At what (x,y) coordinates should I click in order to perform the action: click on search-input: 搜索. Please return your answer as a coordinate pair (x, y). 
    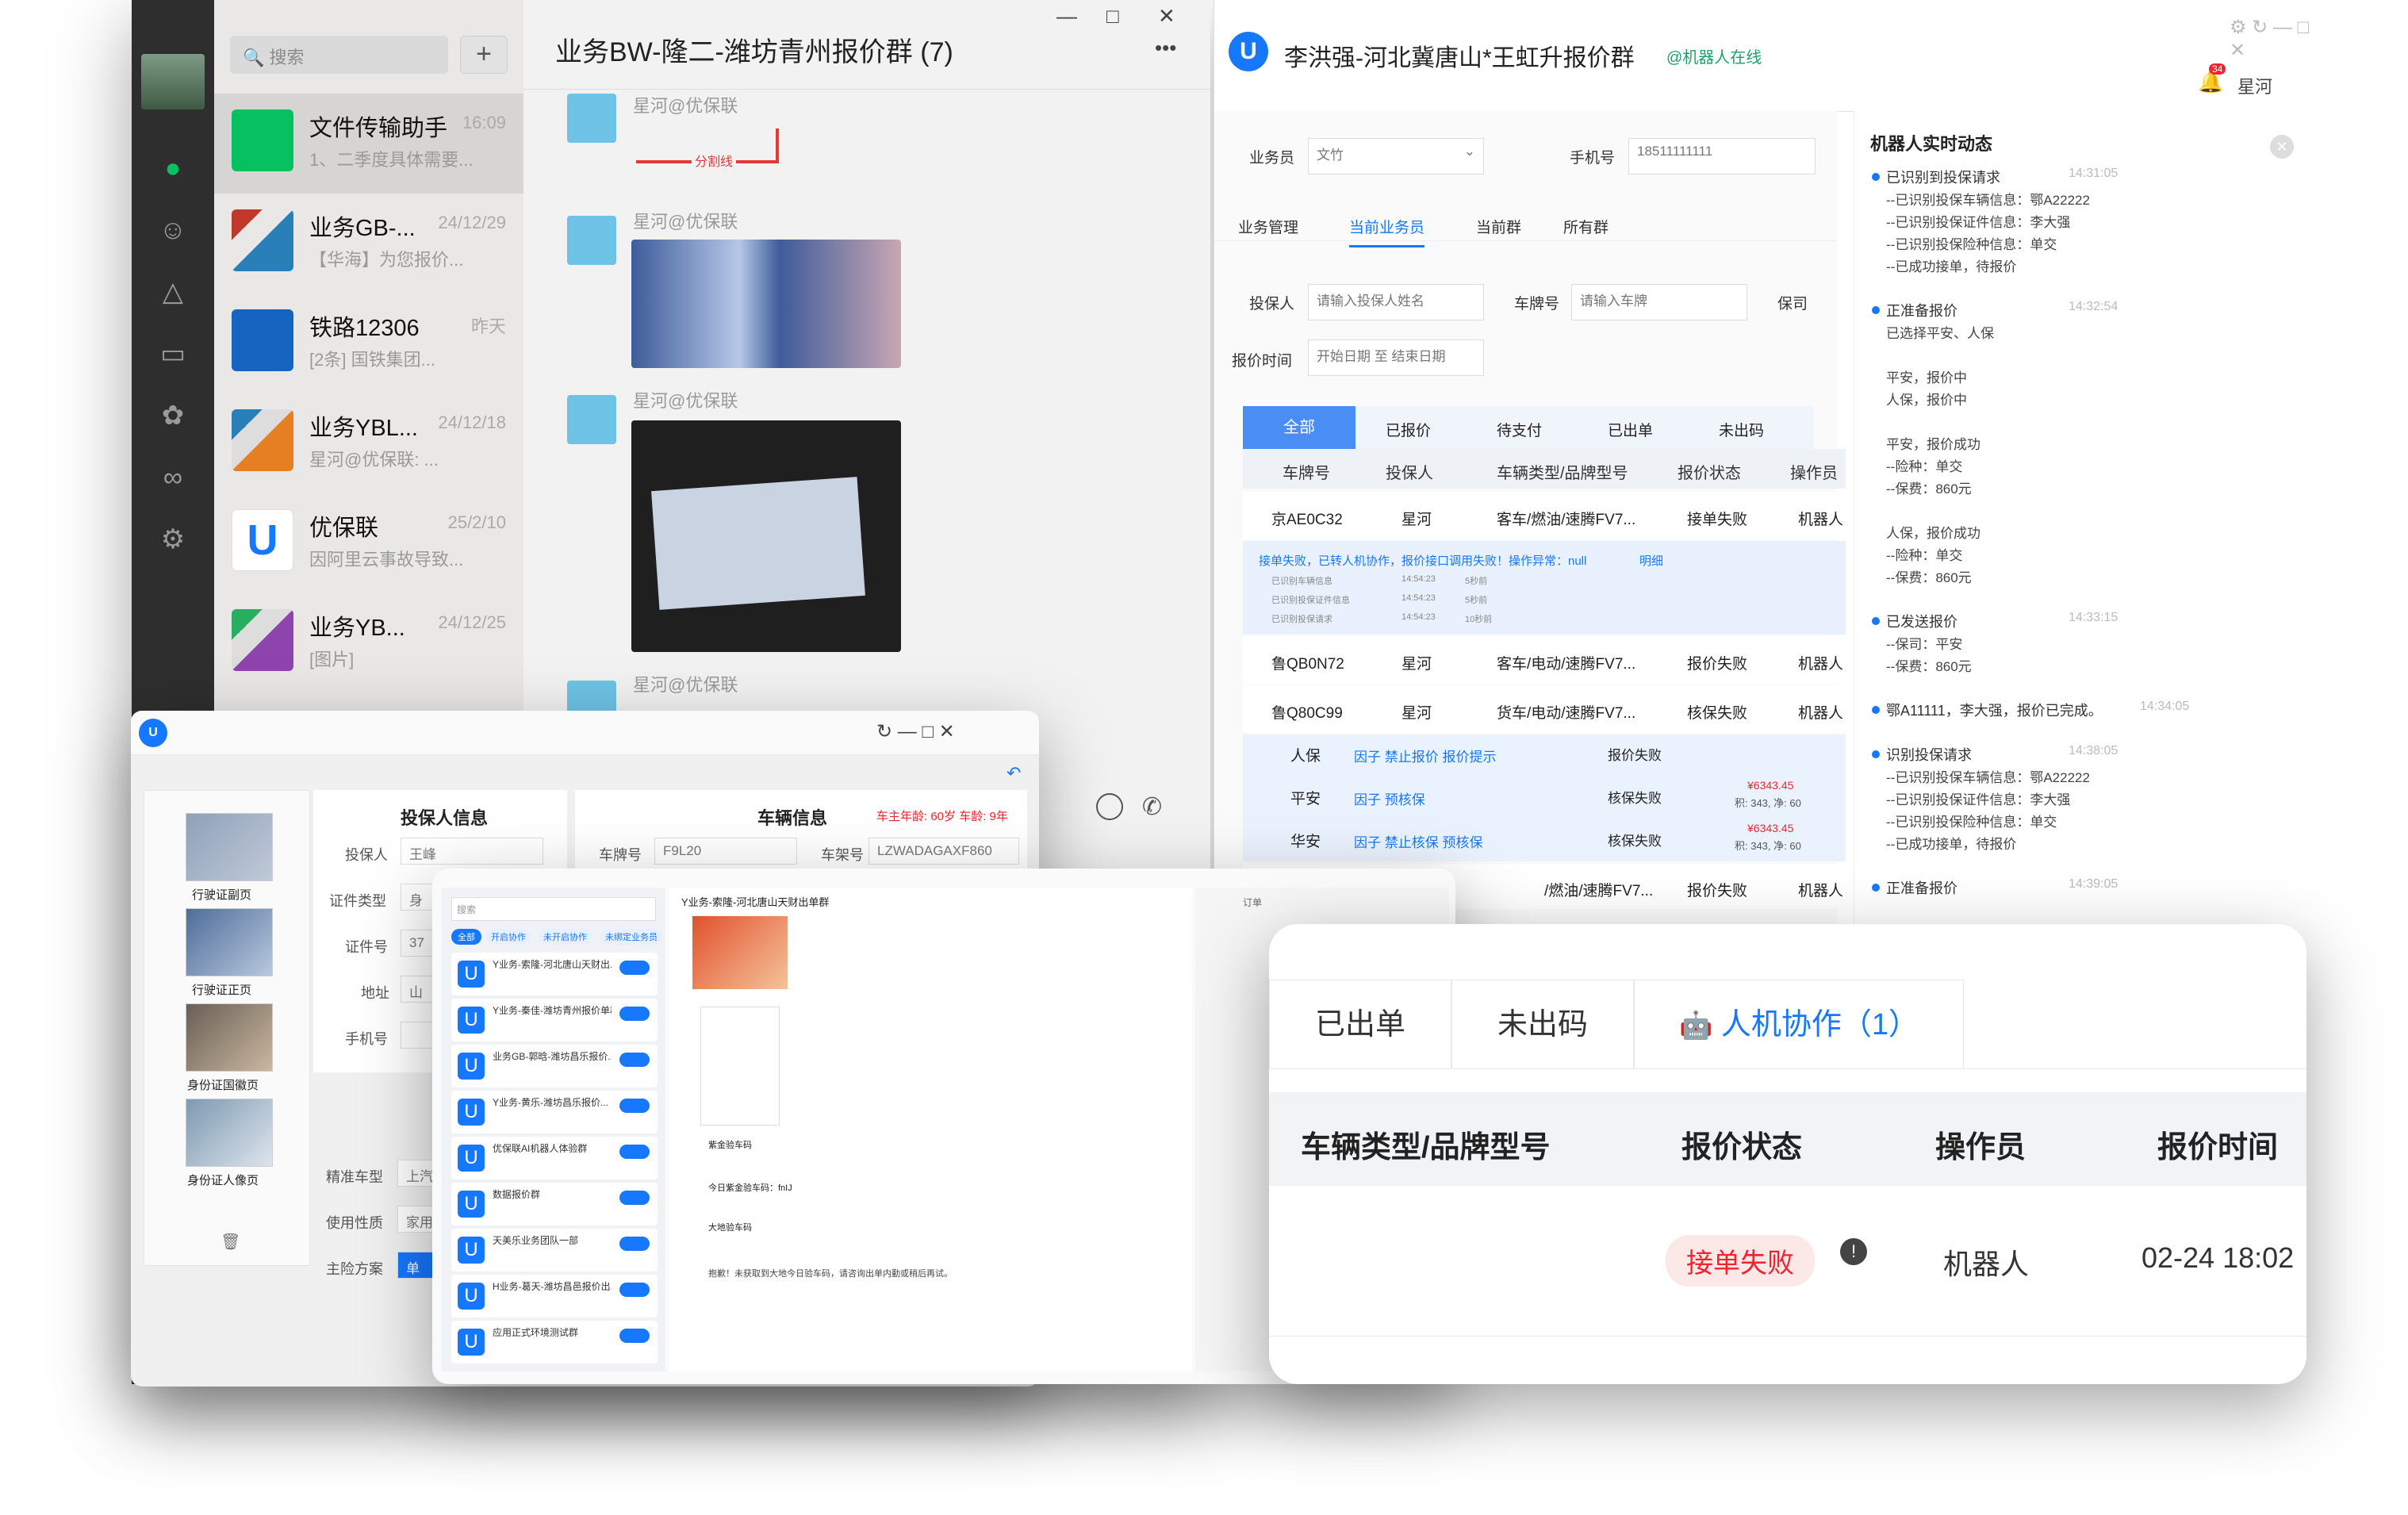
    Looking at the image, I should click on (553, 909).